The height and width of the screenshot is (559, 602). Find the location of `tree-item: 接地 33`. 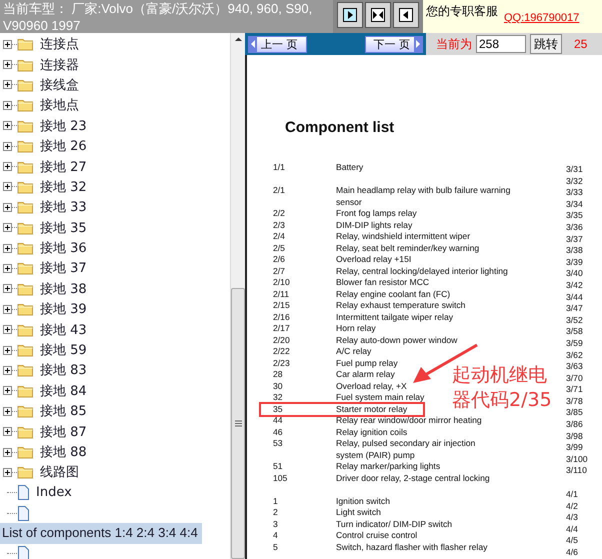

tree-item: 接地 33 is located at coordinates (63, 207).